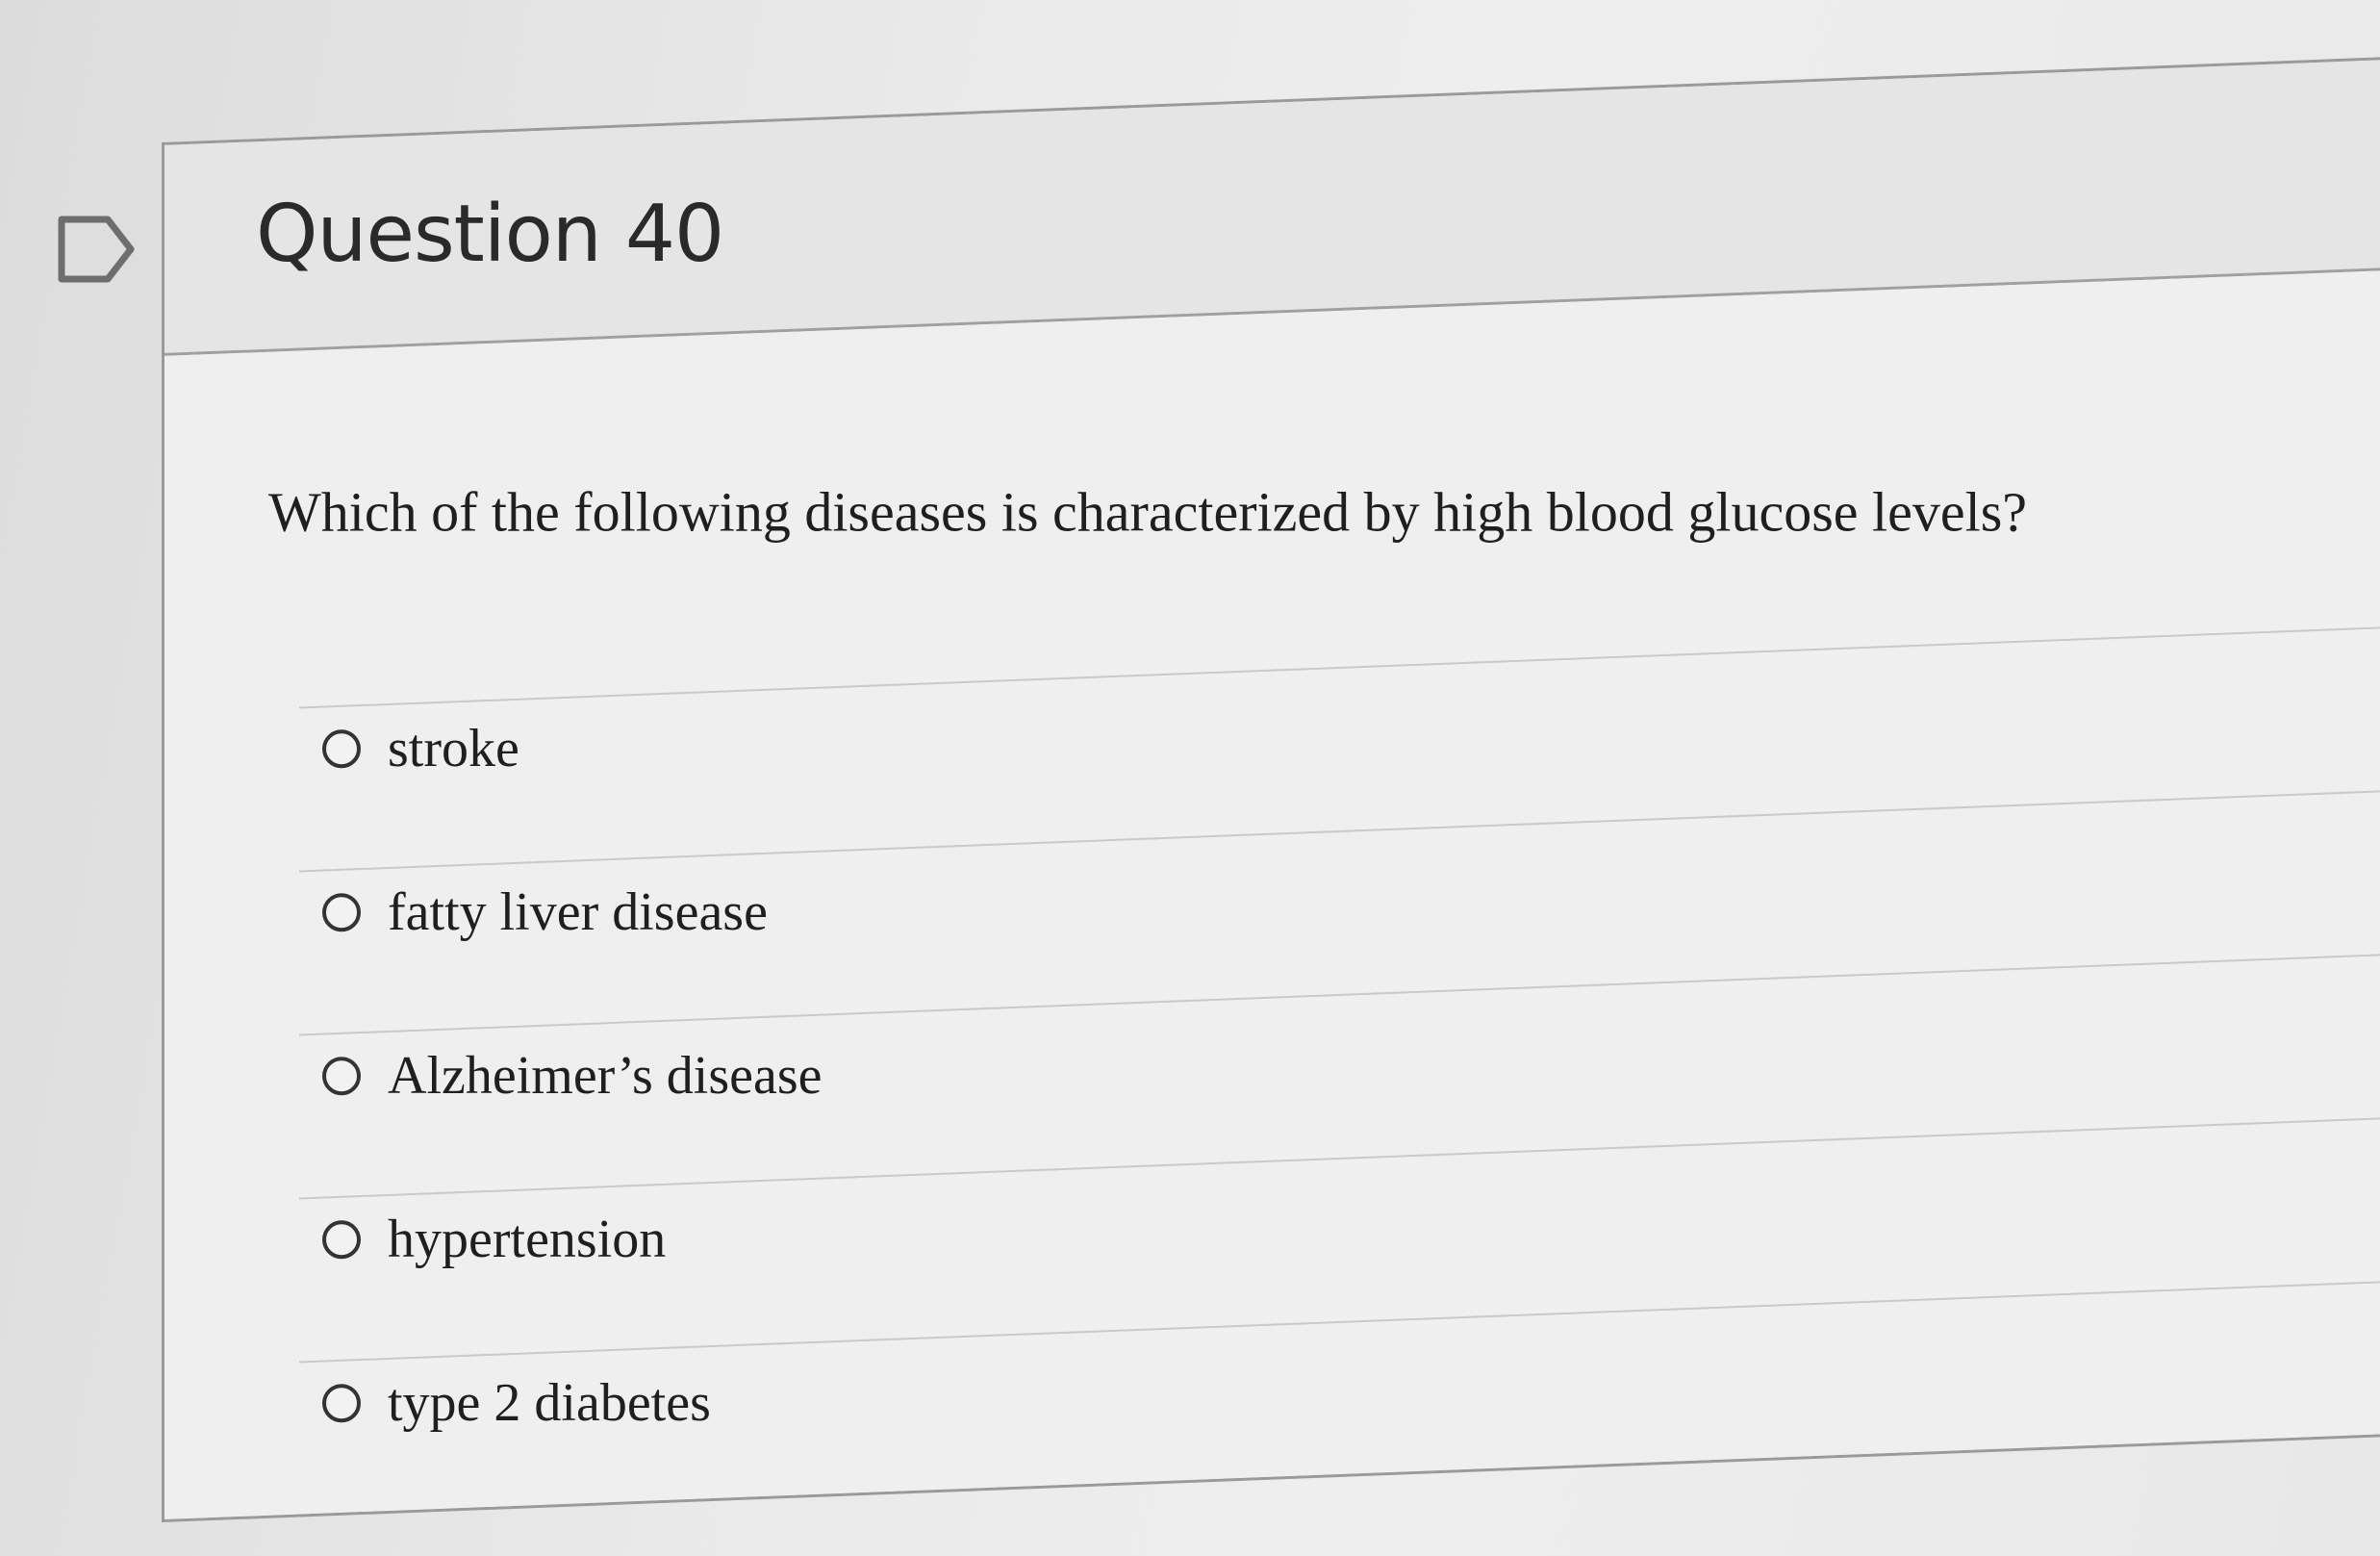 The height and width of the screenshot is (1556, 2380). I want to click on answer-option: type 2 diabetes, so click(1340, 1403).